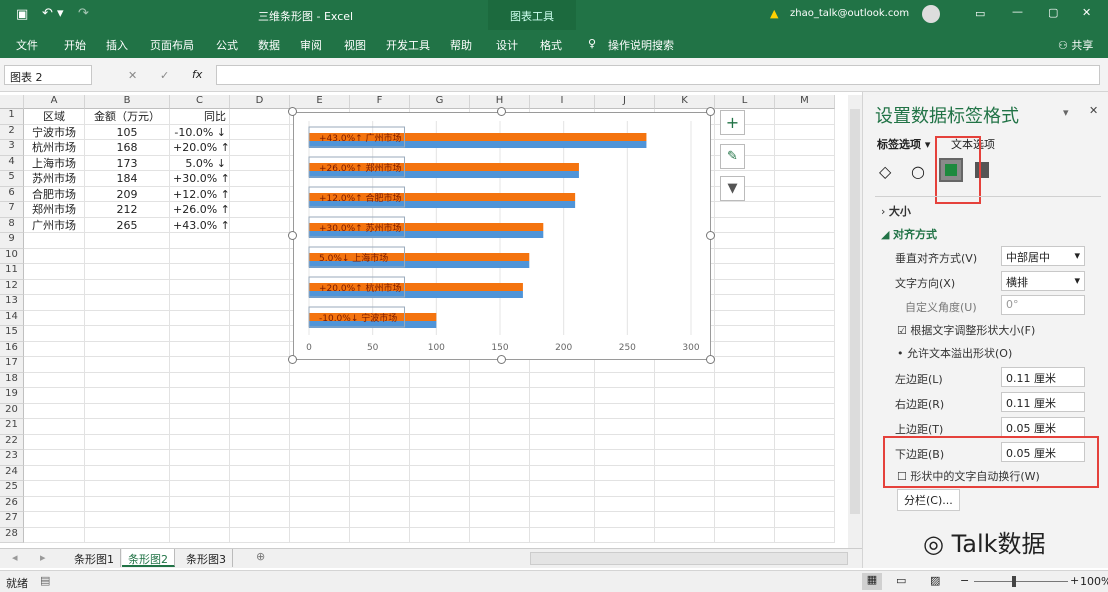  Describe the element at coordinates (12, 210) in the screenshot. I see `row-header: 7` at that location.